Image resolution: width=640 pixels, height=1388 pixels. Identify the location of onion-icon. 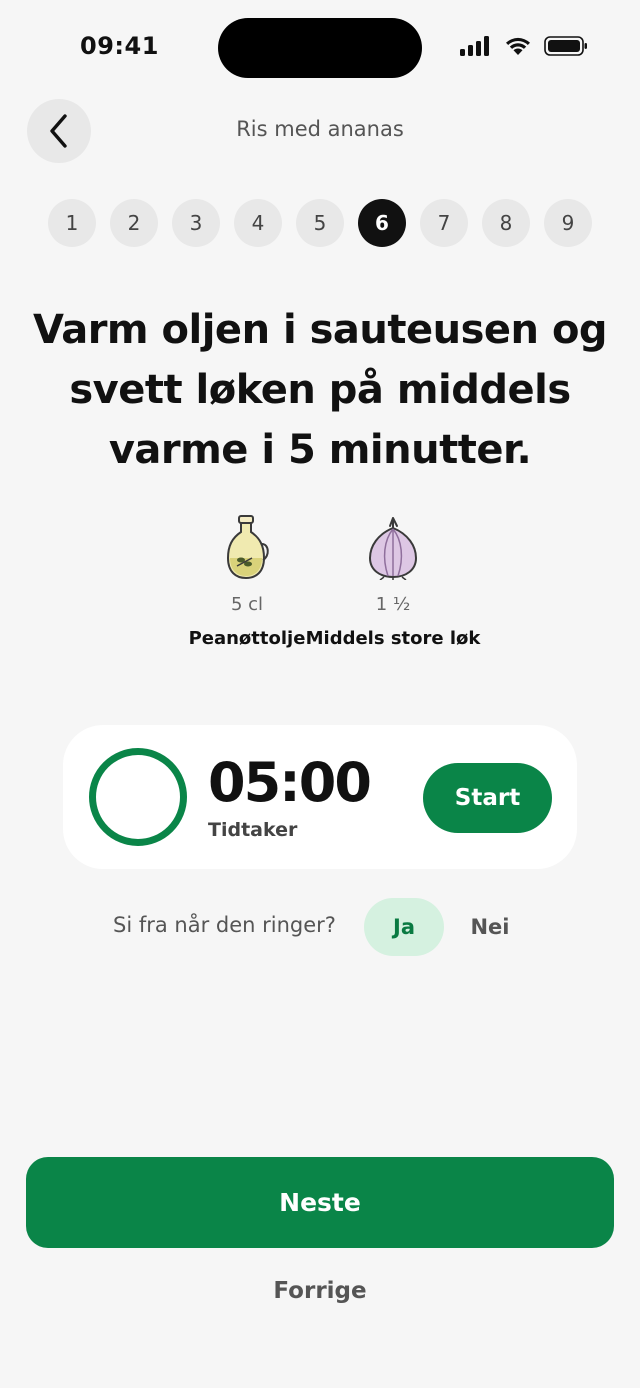
(393, 548).